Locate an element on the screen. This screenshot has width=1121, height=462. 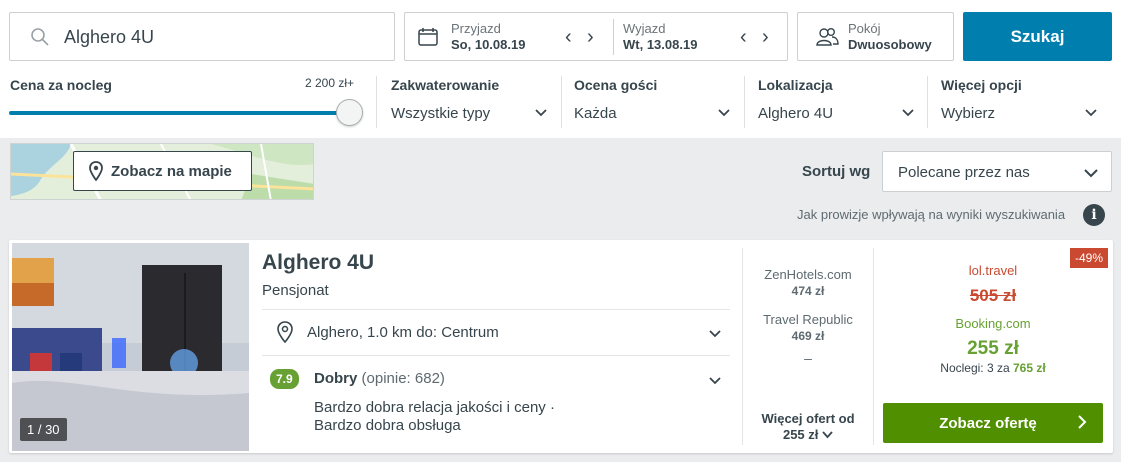
review-count: (opinie: 682) is located at coordinates (403, 378).